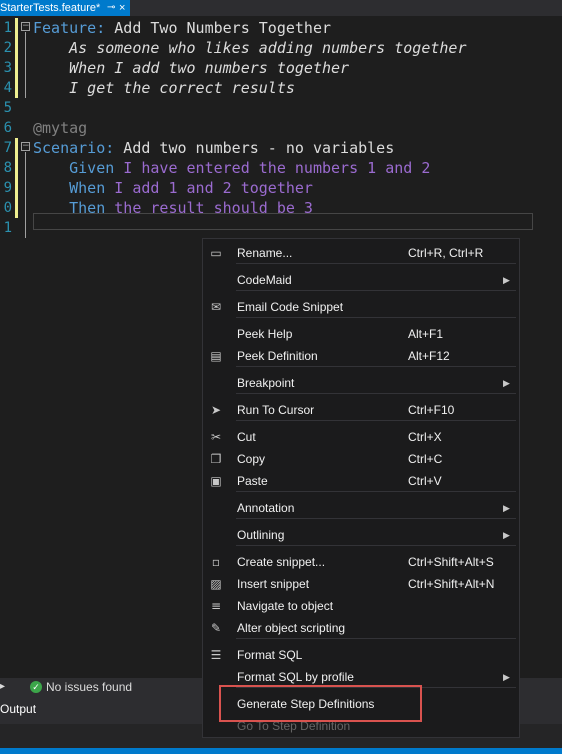 The width and height of the screenshot is (562, 754). What do you see at coordinates (213, 148) in the screenshot?
I see `code-text: Scenario: Add two numbers - no variables` at bounding box center [213, 148].